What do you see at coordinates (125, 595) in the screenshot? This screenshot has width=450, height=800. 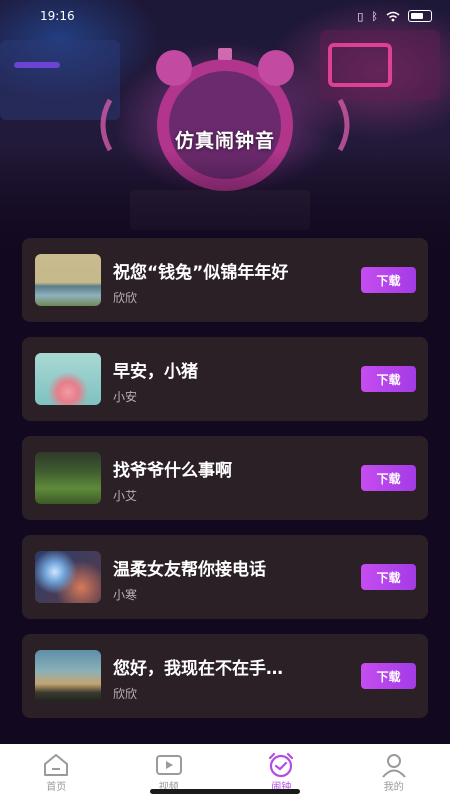 I see `item-author: 小寒` at bounding box center [125, 595].